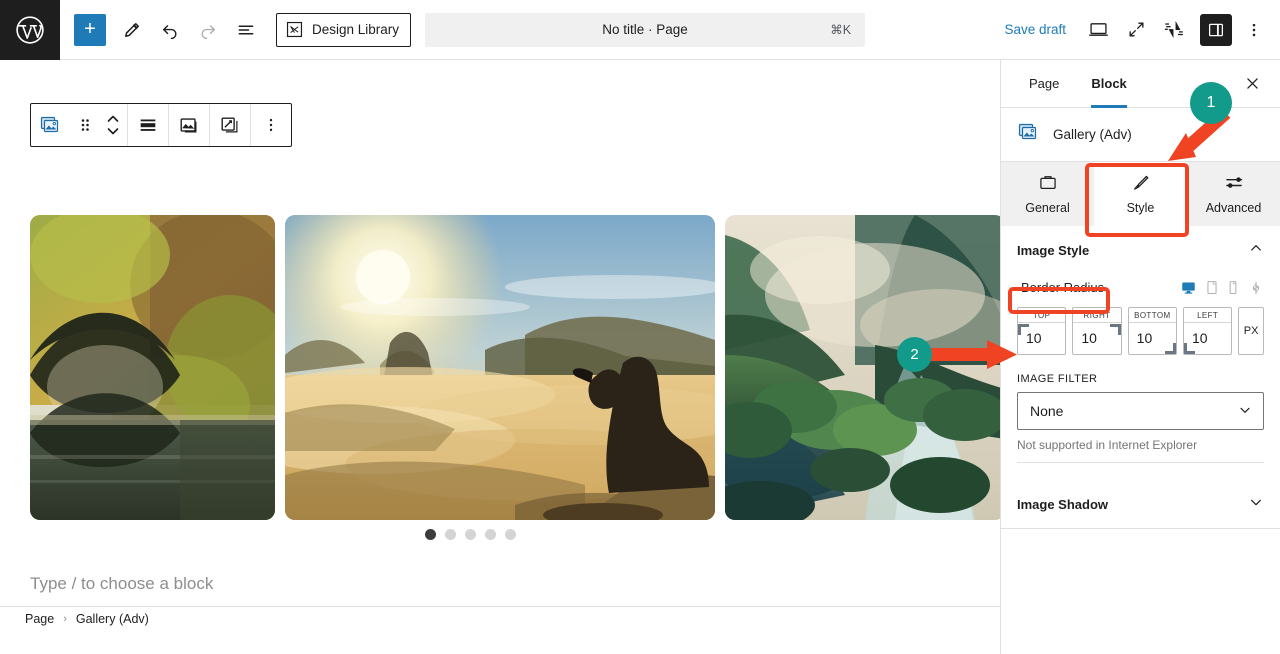 The width and height of the screenshot is (1280, 654). Describe the element at coordinates (1256, 288) in the screenshot. I see `unlink-icon` at that location.